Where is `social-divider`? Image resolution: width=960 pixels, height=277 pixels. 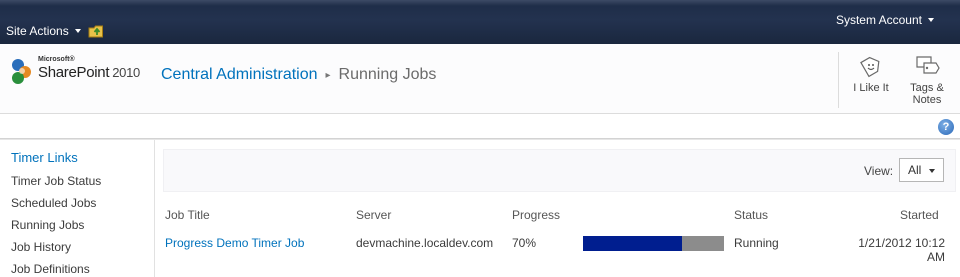 social-divider is located at coordinates (838, 80).